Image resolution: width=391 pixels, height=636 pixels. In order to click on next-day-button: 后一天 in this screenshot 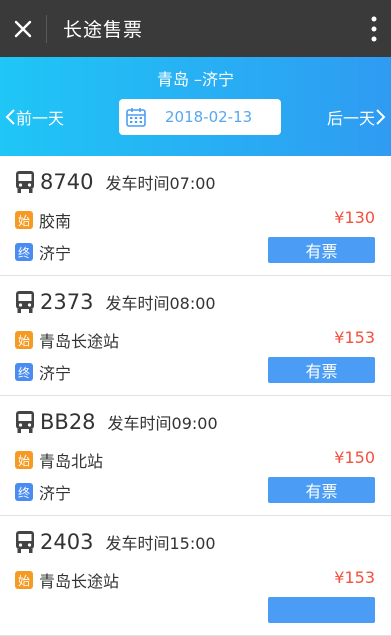, I will do `click(357, 117)`.